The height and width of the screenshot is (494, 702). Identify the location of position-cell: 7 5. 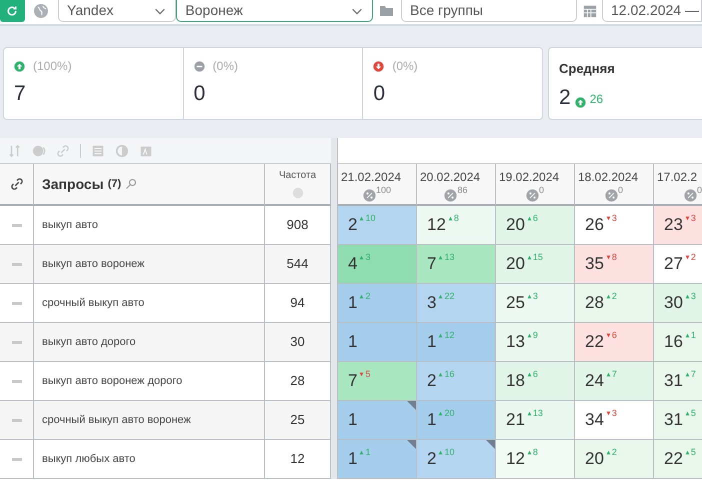
(377, 381).